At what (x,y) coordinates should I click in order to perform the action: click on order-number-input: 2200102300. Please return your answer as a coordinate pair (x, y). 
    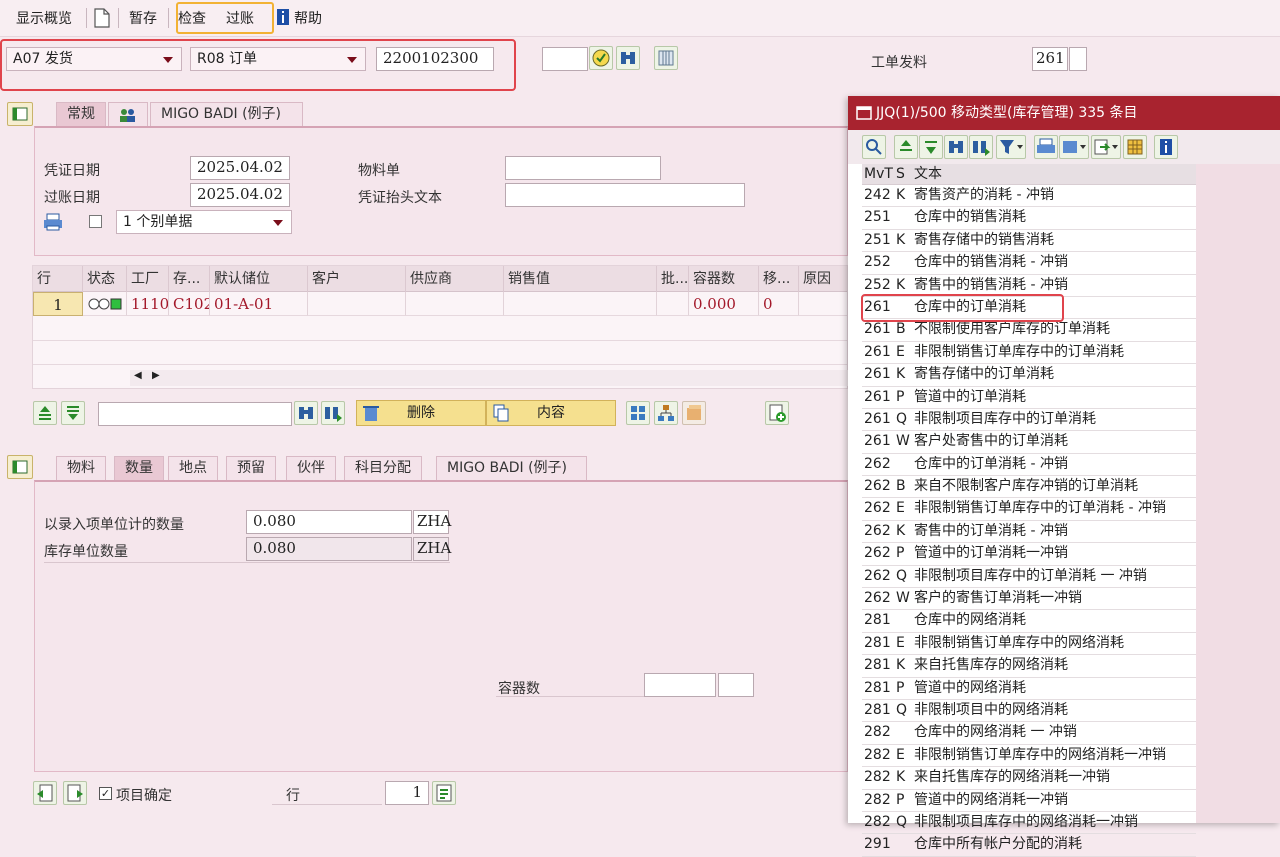
    Looking at the image, I should click on (435, 59).